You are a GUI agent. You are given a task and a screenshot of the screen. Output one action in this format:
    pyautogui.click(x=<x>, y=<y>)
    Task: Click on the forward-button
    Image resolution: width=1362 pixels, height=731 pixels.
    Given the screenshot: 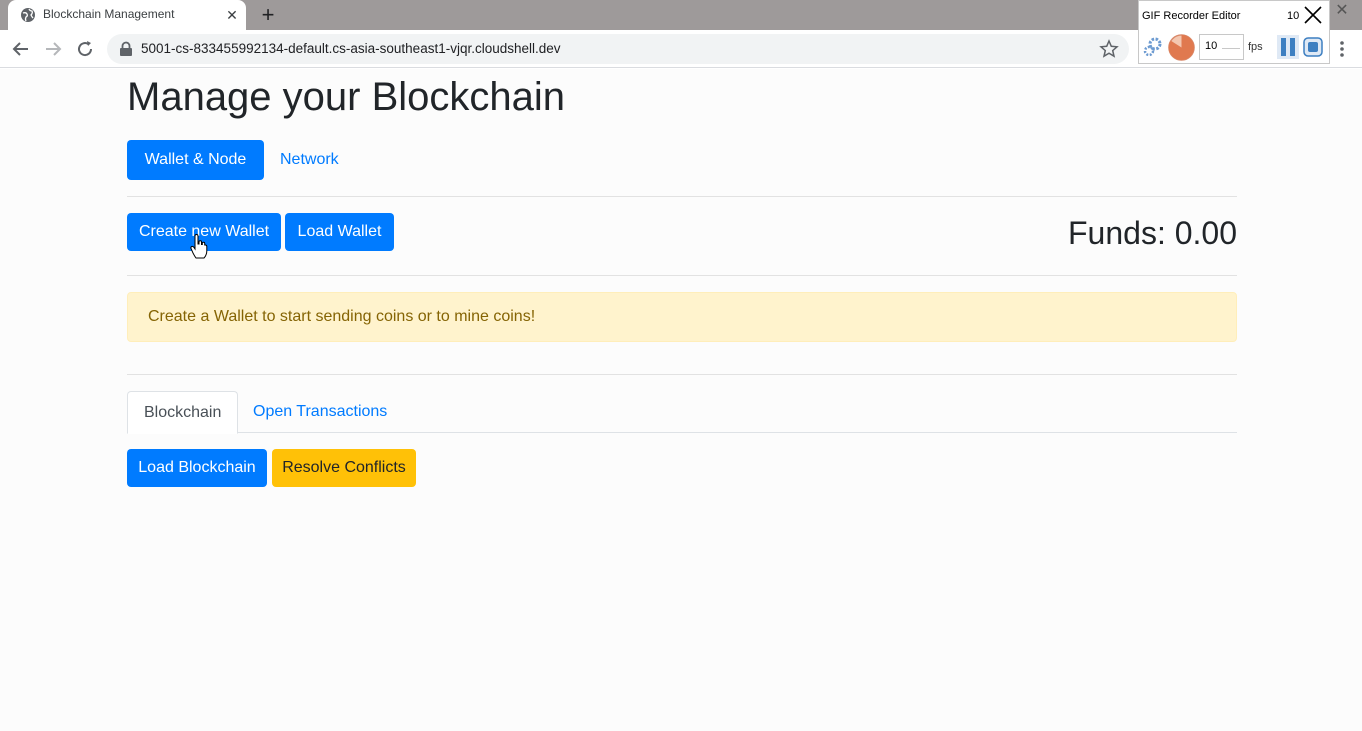 What is the action you would take?
    pyautogui.click(x=53, y=49)
    